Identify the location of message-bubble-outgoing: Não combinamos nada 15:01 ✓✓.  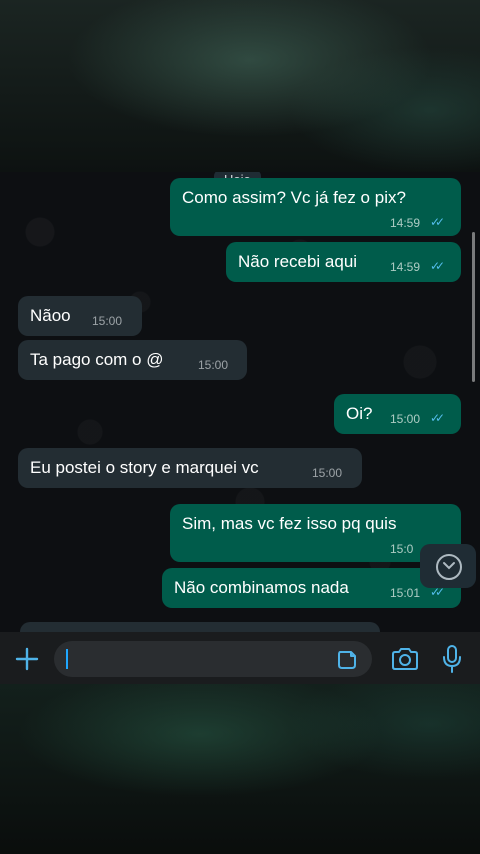
(311, 588).